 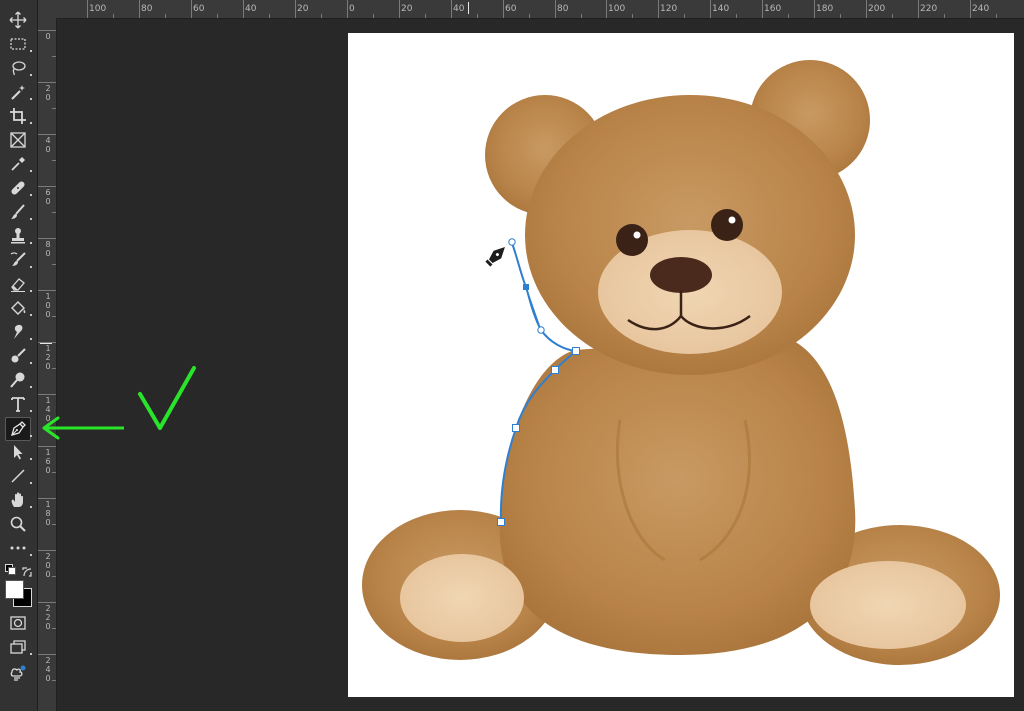 I want to click on smudge-icon, so click(x=18, y=331).